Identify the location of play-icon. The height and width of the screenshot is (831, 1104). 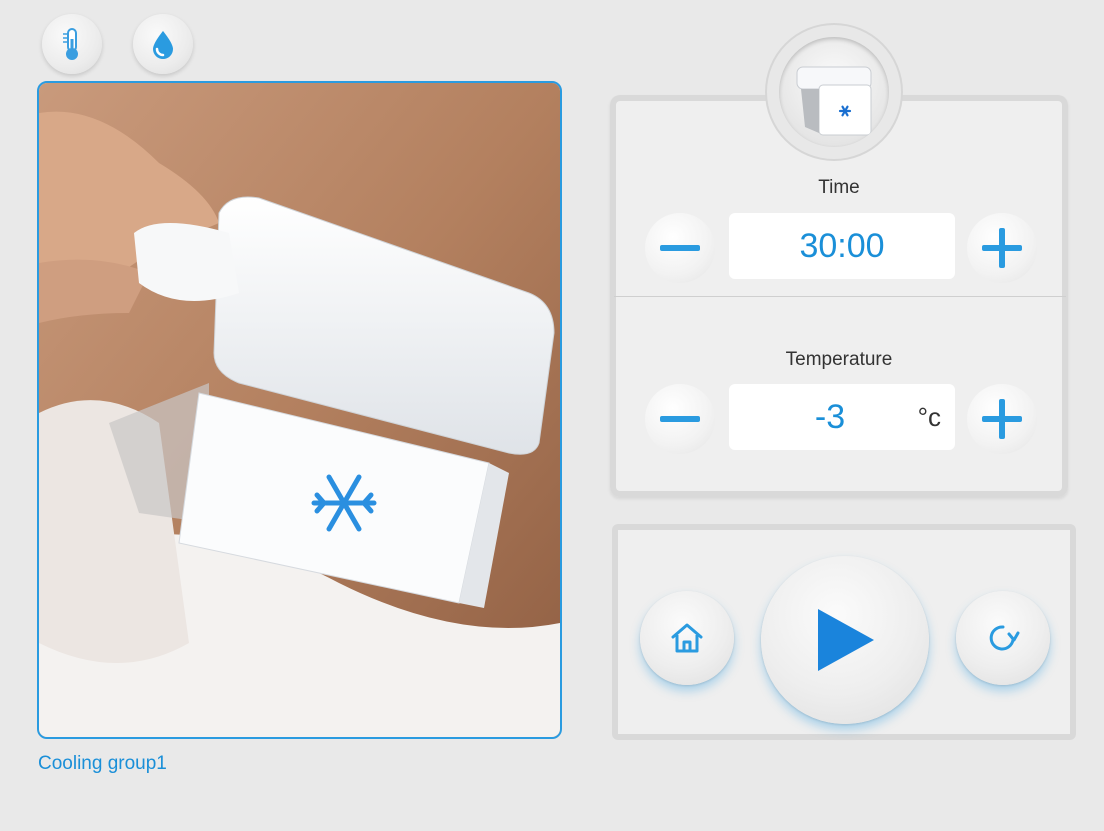
(846, 640).